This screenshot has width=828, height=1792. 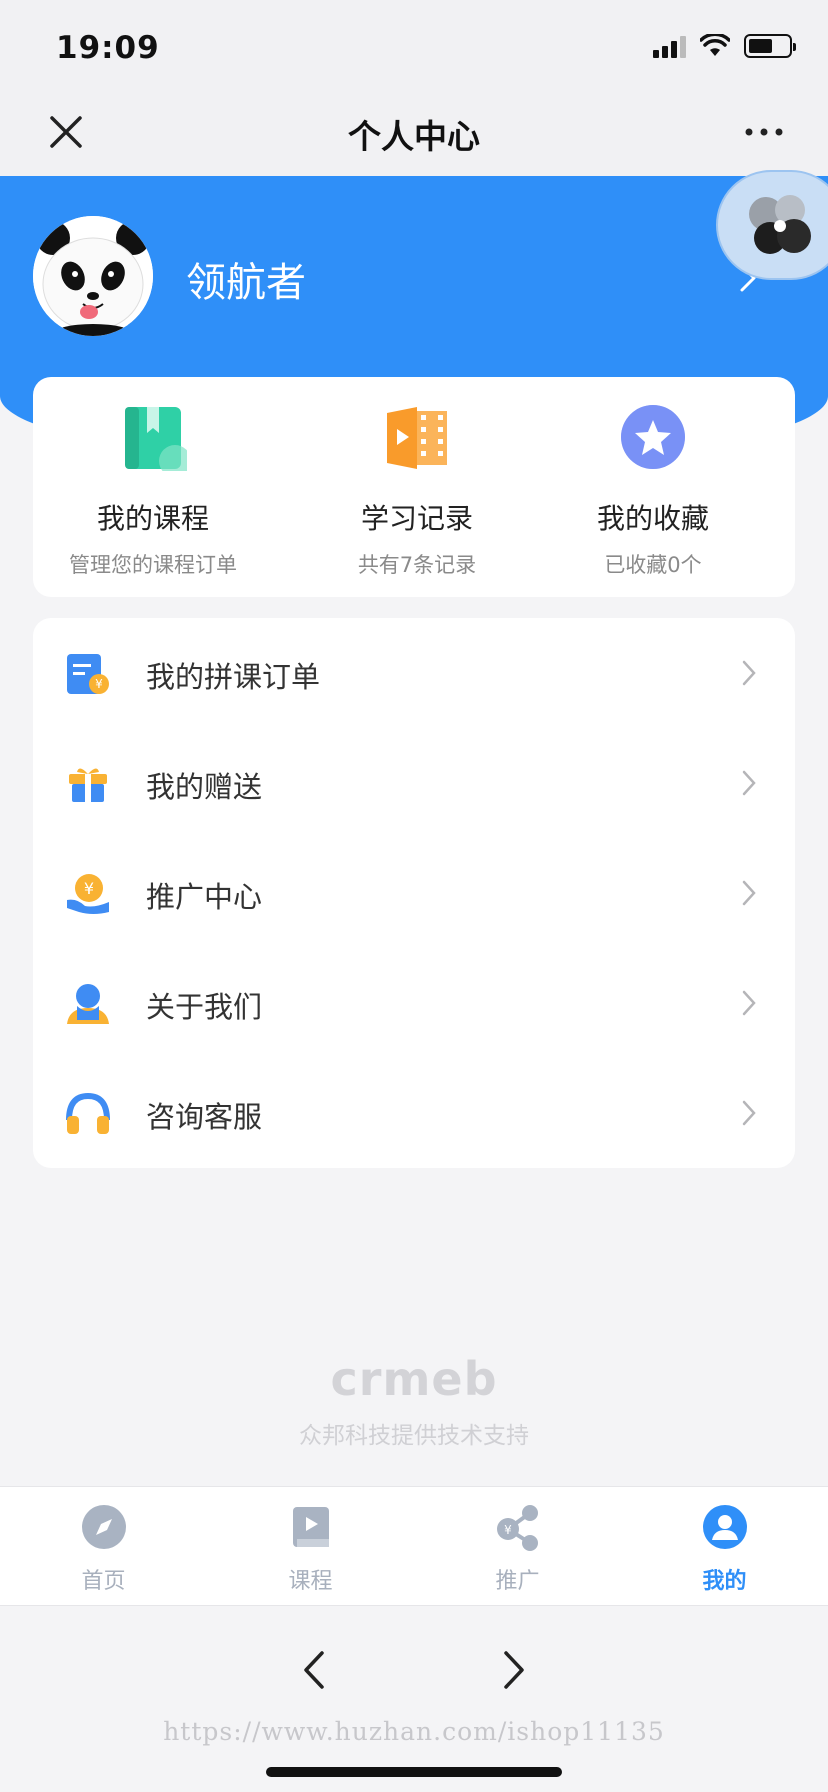 What do you see at coordinates (417, 491) in the screenshot?
I see `quick-action-study-records: 学习记录 共有7条记录` at bounding box center [417, 491].